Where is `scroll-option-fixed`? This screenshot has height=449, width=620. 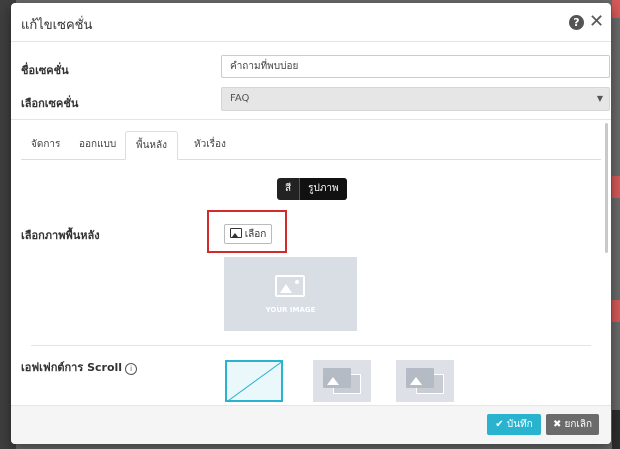
scroll-option-fixed is located at coordinates (425, 381).